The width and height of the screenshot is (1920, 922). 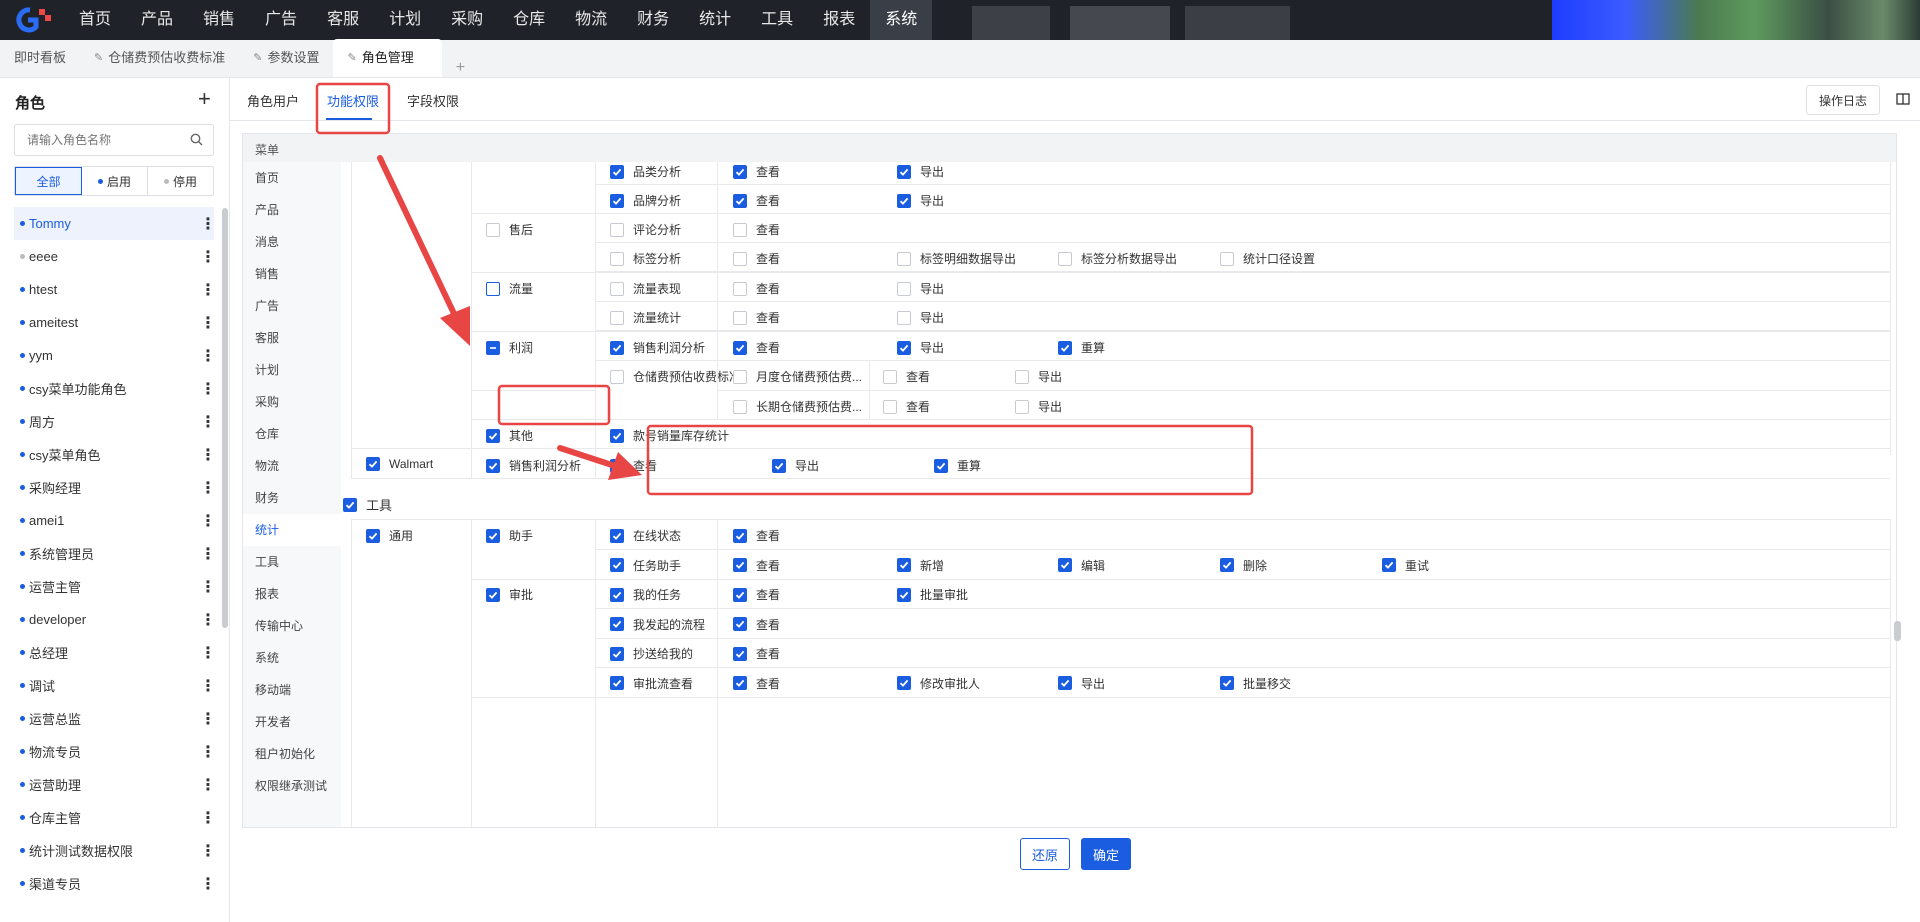 What do you see at coordinates (115, 520) in the screenshot?
I see `role-item: amei1 ⋮` at bounding box center [115, 520].